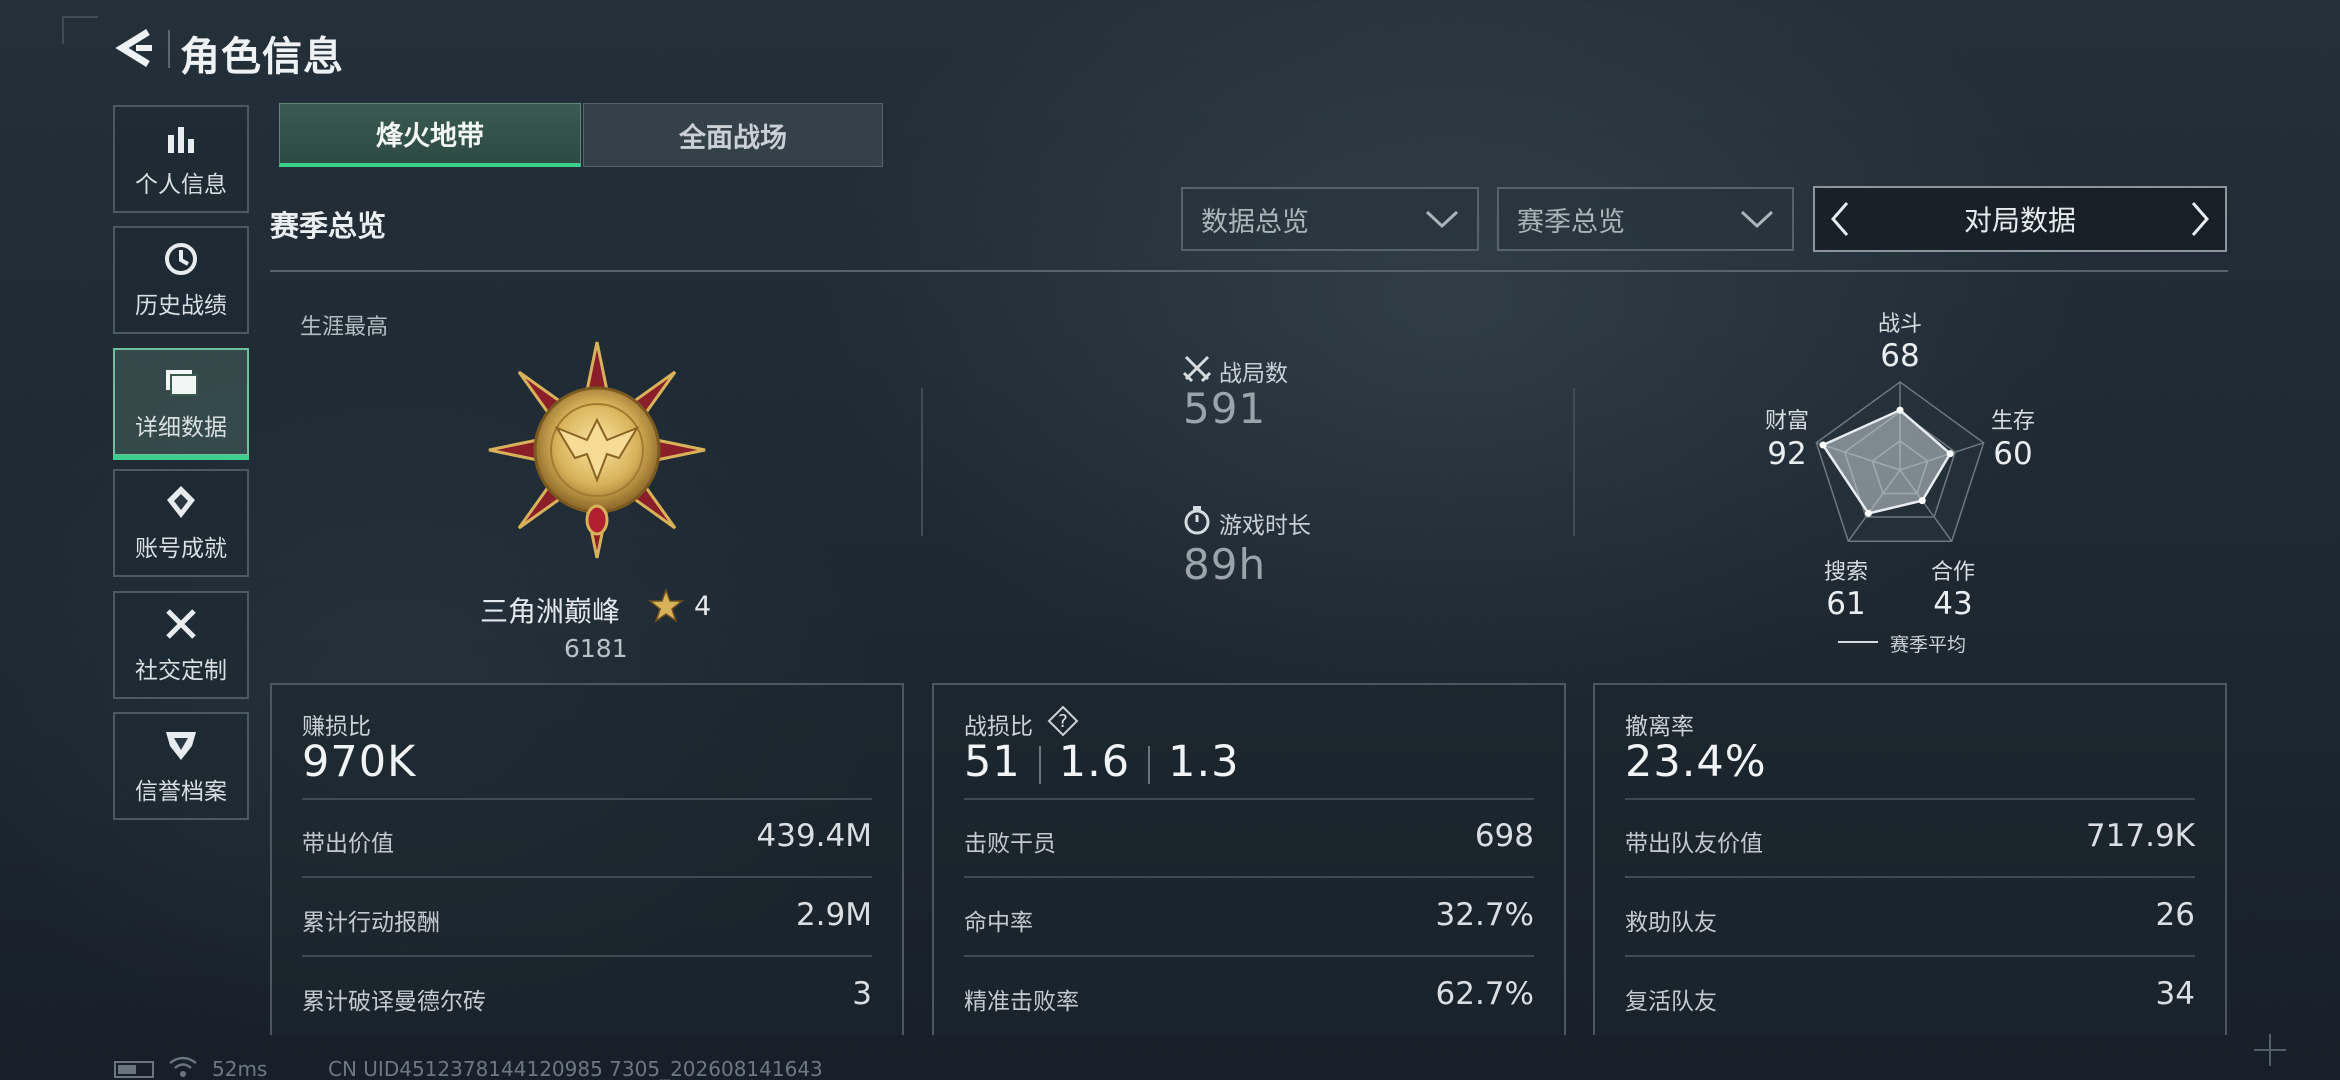  I want to click on stopwatch-icon, so click(1197, 520).